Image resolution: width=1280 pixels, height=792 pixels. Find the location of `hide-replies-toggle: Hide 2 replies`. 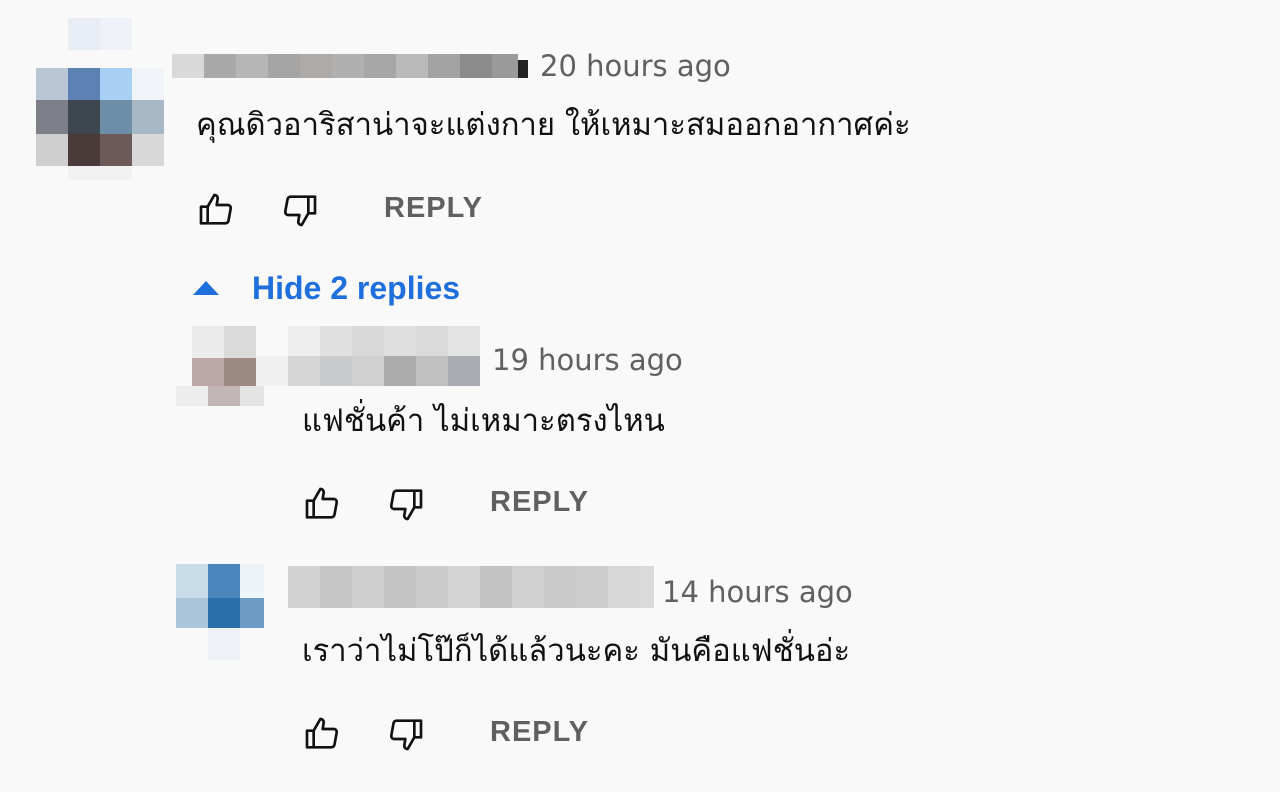

hide-replies-toggle: Hide 2 replies is located at coordinates (326, 288).